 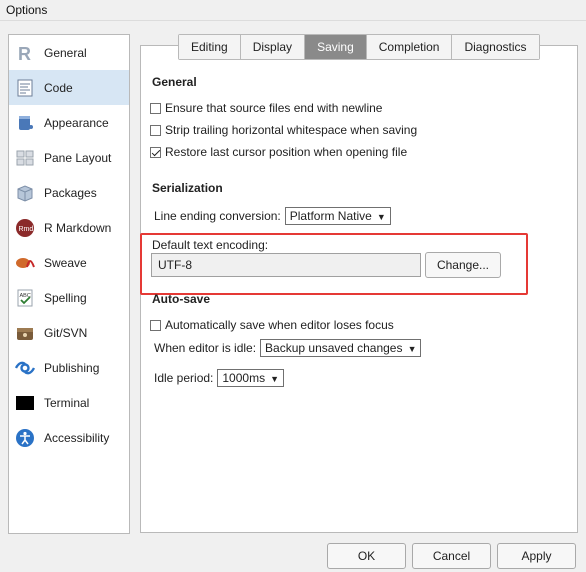 I want to click on line-ending-select: Platform Native ▼, so click(x=337, y=216).